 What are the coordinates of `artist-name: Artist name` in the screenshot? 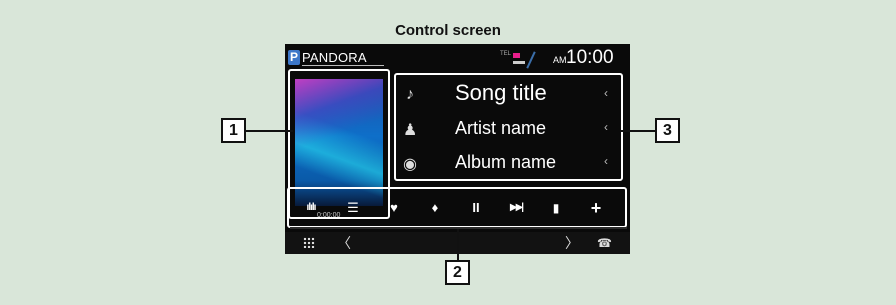 It's located at (501, 128).